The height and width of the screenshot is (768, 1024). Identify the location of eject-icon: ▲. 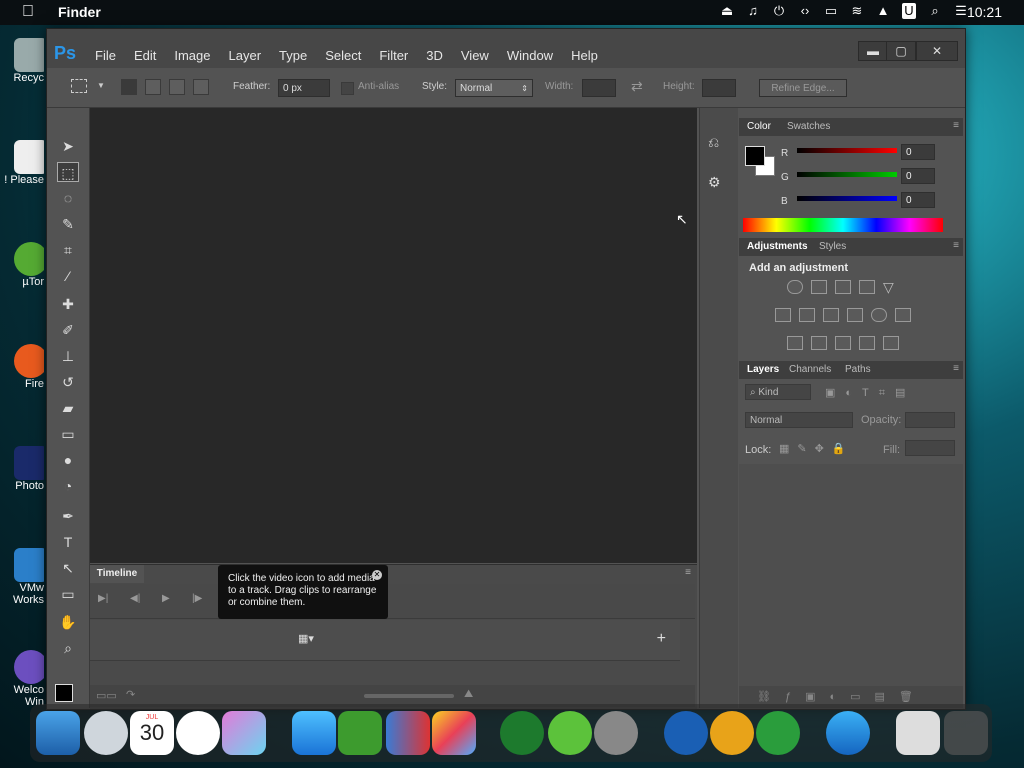
(883, 11).